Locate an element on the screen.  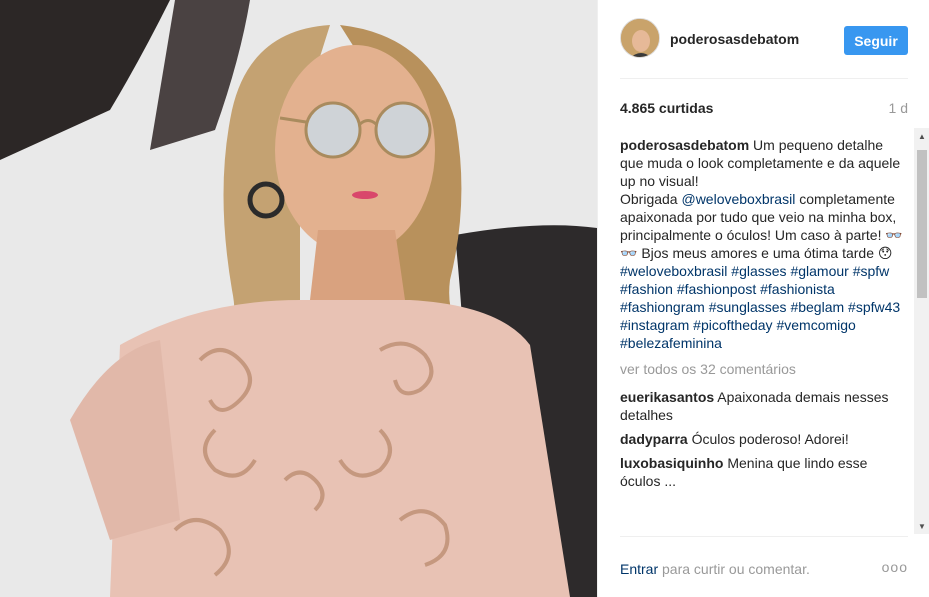
caption-username: poderosasdebatom is located at coordinates (684, 145).